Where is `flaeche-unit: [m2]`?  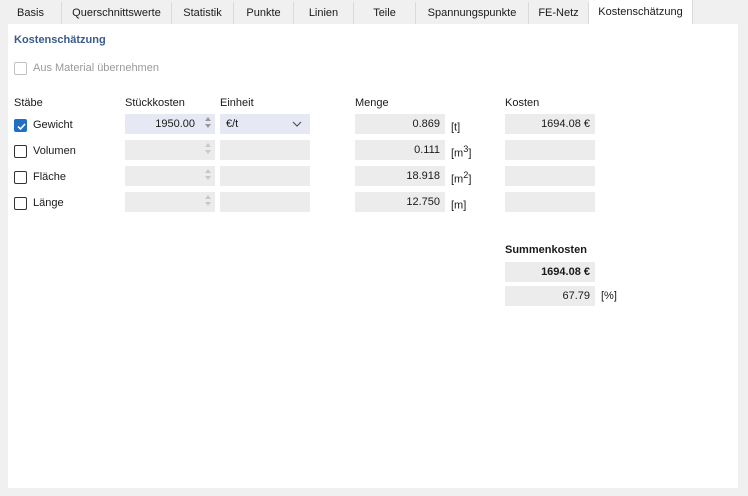 flaeche-unit: [m2] is located at coordinates (461, 178).